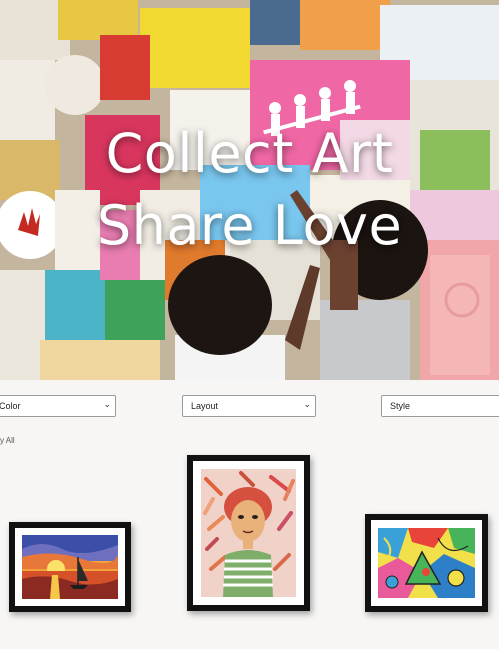 This screenshot has width=499, height=649. I want to click on artwork-image-sunset, so click(70, 567).